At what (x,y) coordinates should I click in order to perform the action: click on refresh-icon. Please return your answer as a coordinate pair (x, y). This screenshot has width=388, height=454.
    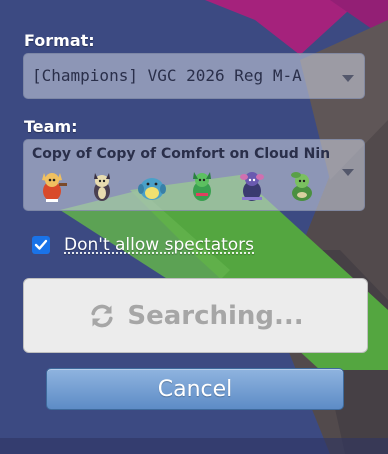
    Looking at the image, I should click on (102, 315).